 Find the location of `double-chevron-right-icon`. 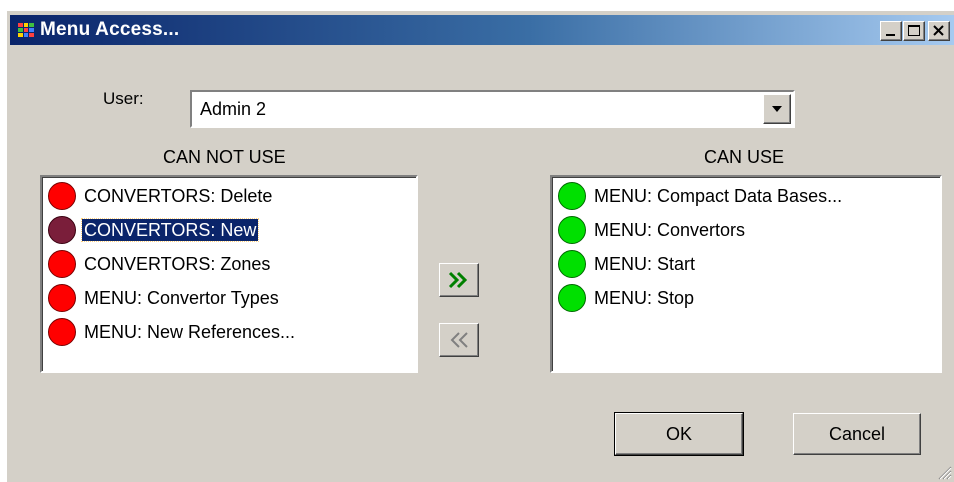

double-chevron-right-icon is located at coordinates (458, 280).